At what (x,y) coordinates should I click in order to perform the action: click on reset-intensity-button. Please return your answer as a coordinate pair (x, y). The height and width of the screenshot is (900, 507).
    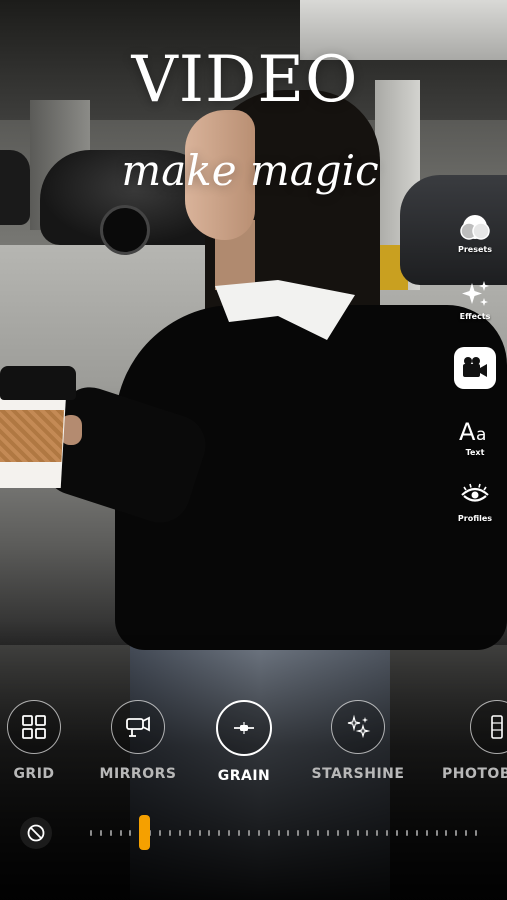
    Looking at the image, I should click on (36, 833).